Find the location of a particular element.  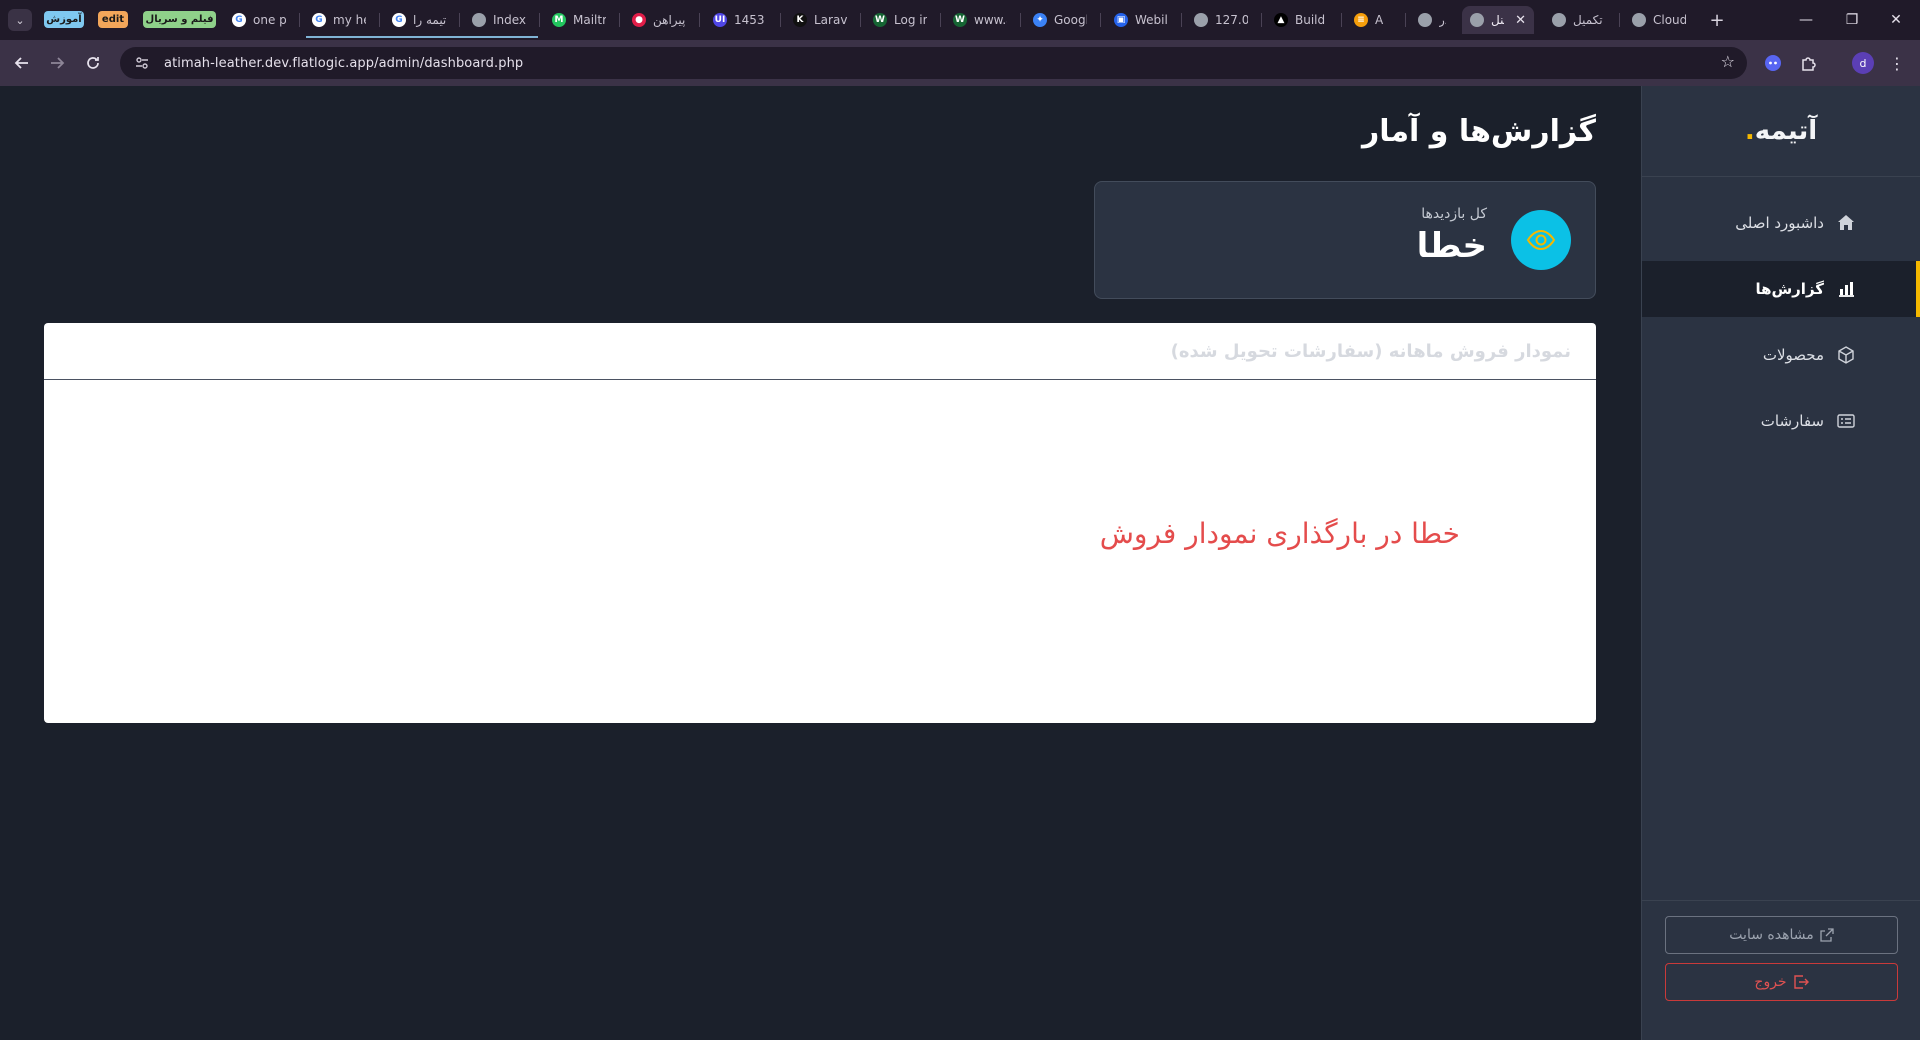

forward-button is located at coordinates (57, 63).